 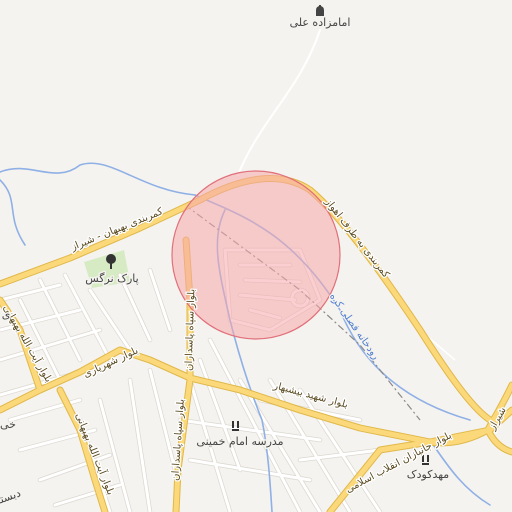 I want to click on label-left-edge-3: دبستا, so click(x=12, y=497).